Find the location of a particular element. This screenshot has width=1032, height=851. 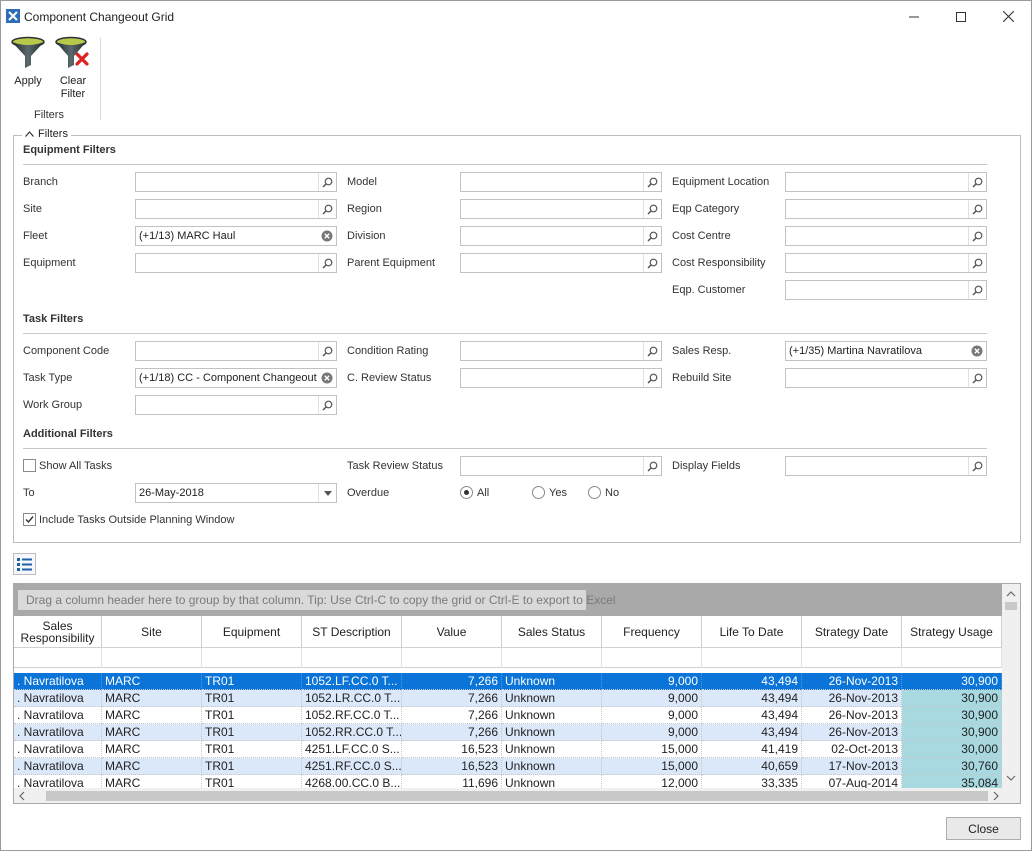

close-button: Close is located at coordinates (983, 828).